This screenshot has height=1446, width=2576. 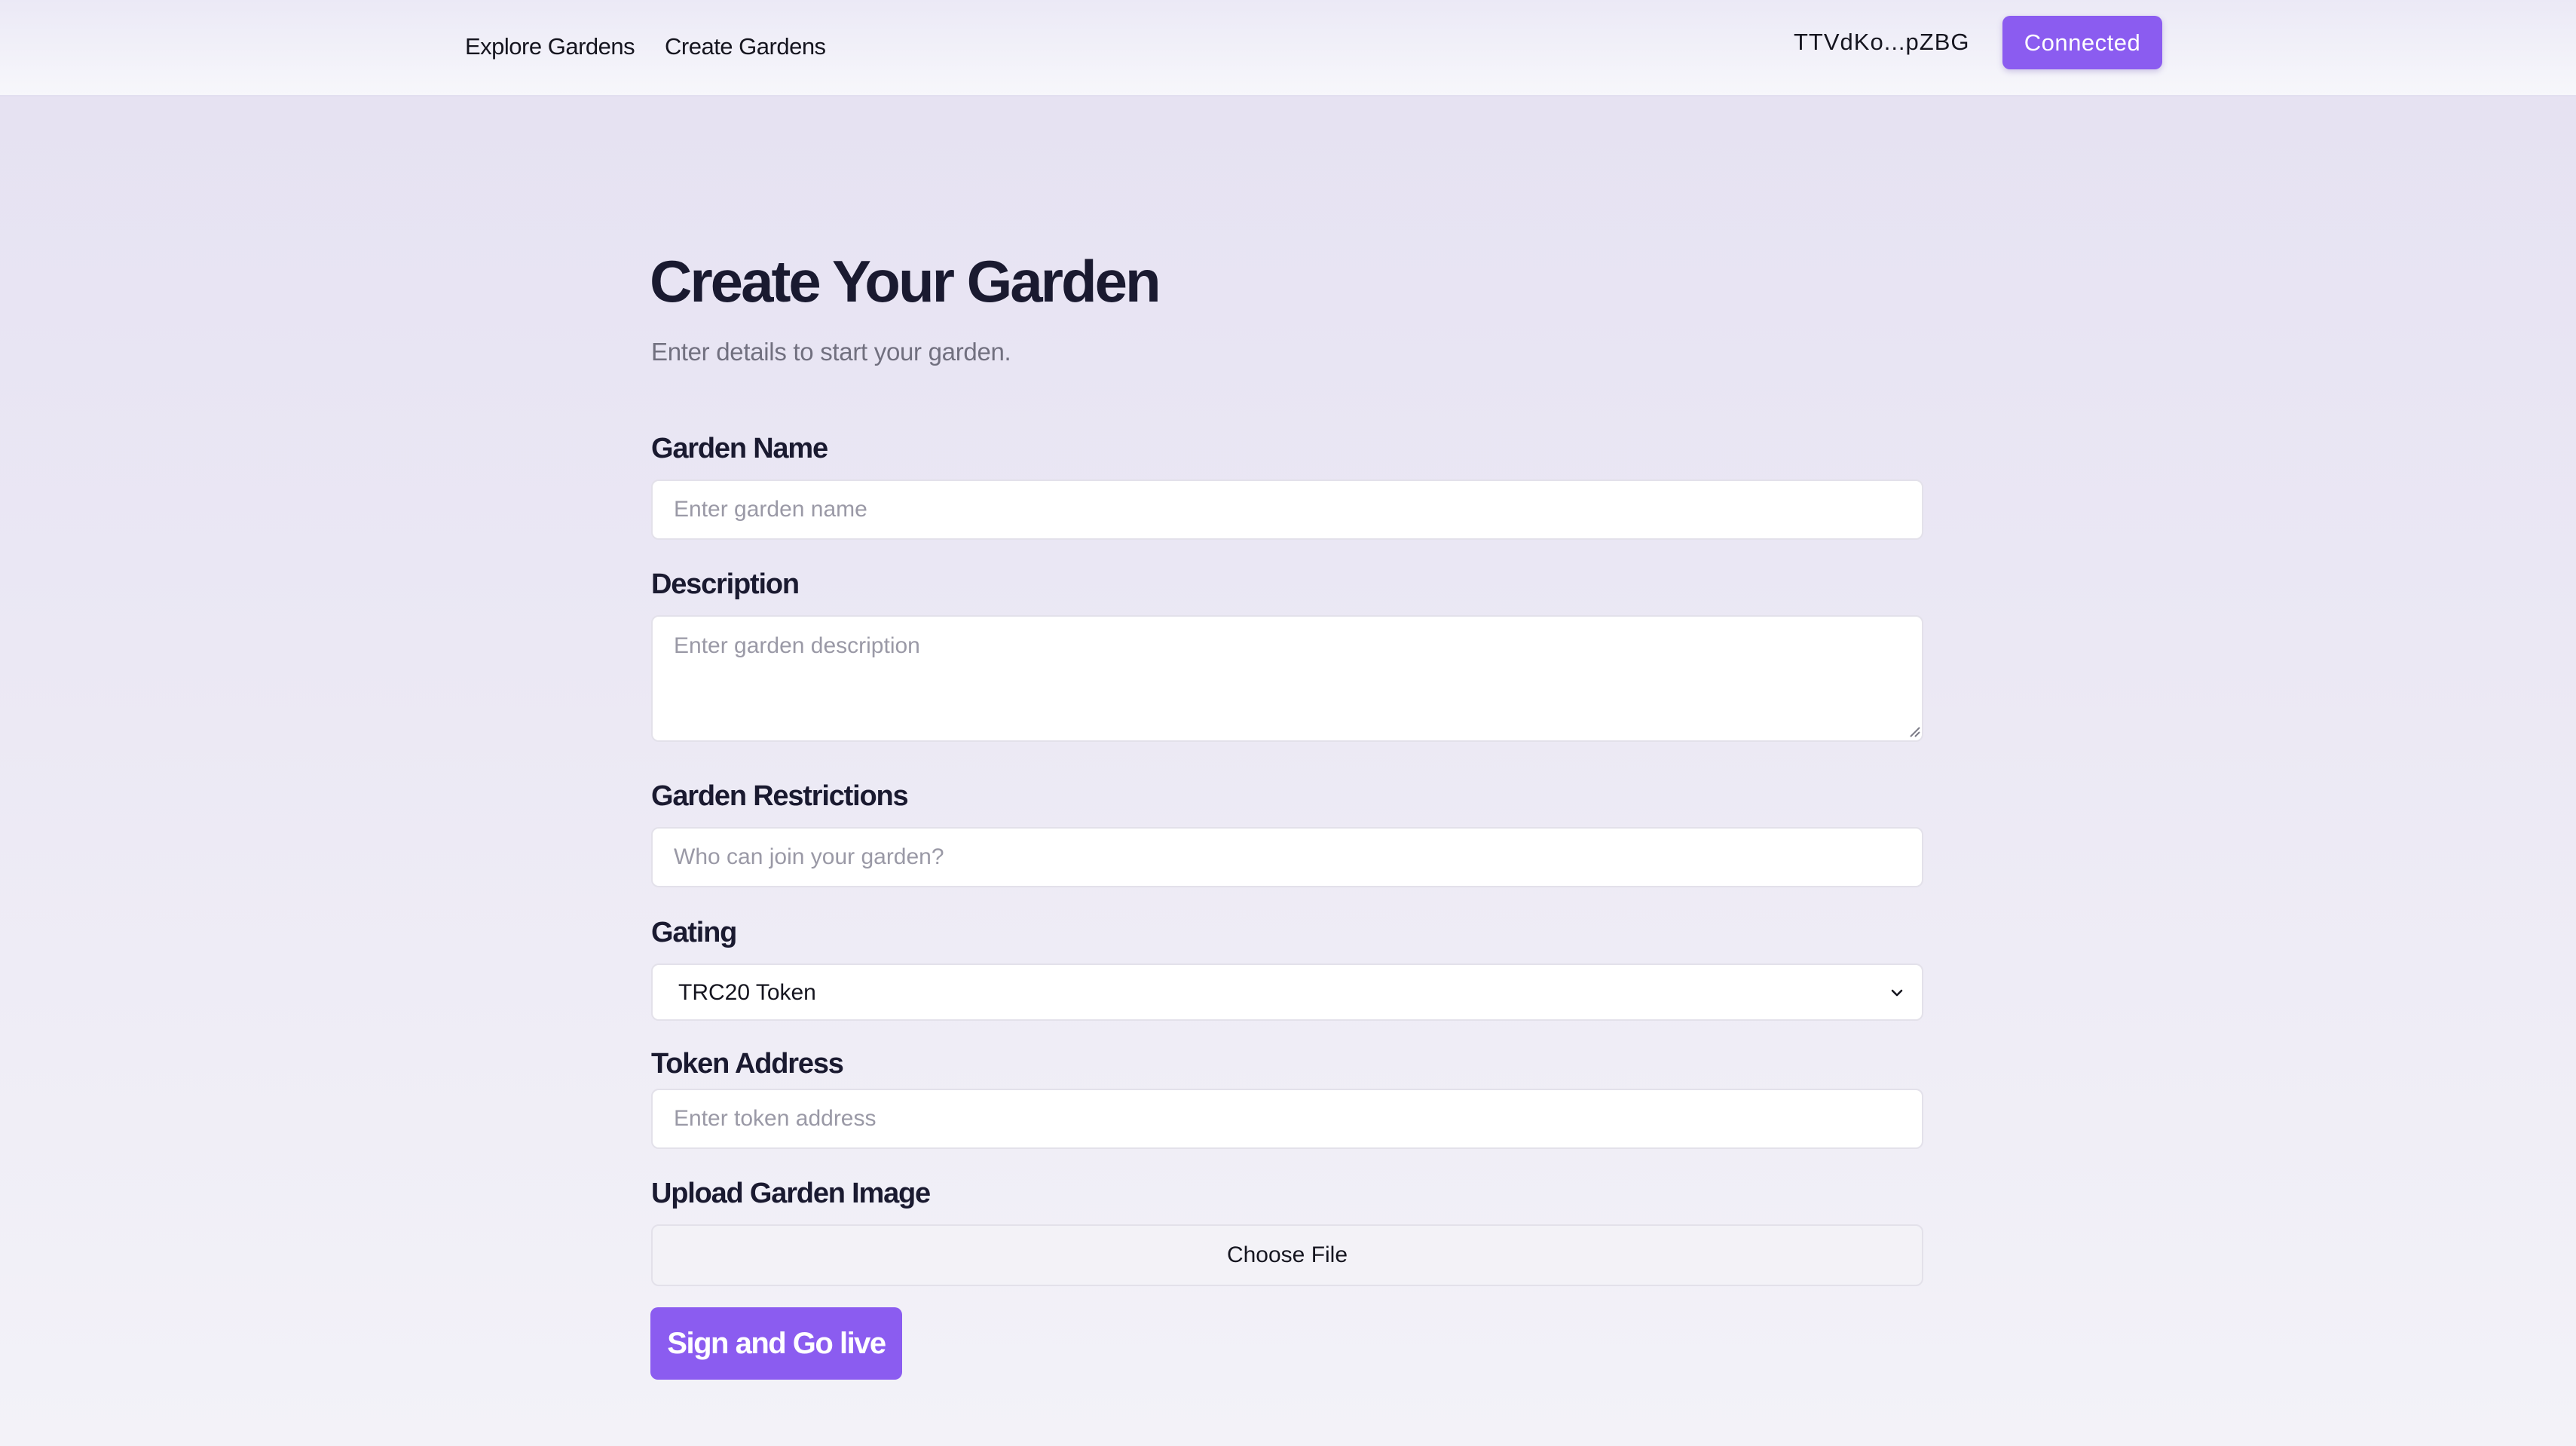 I want to click on chevron-down-icon, so click(x=1897, y=993).